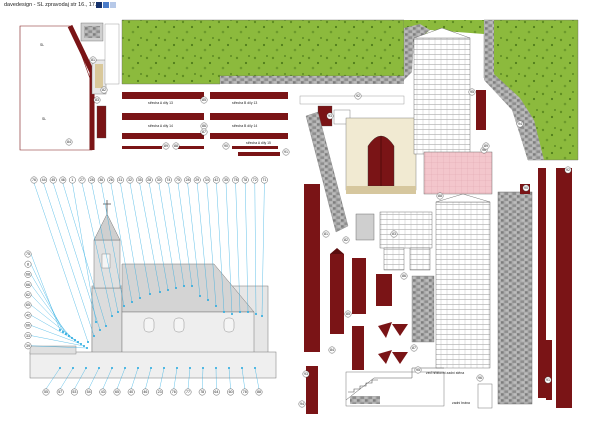 The image size is (600, 430). I want to click on callout-bottom-10-label: 77, so click(188, 392).